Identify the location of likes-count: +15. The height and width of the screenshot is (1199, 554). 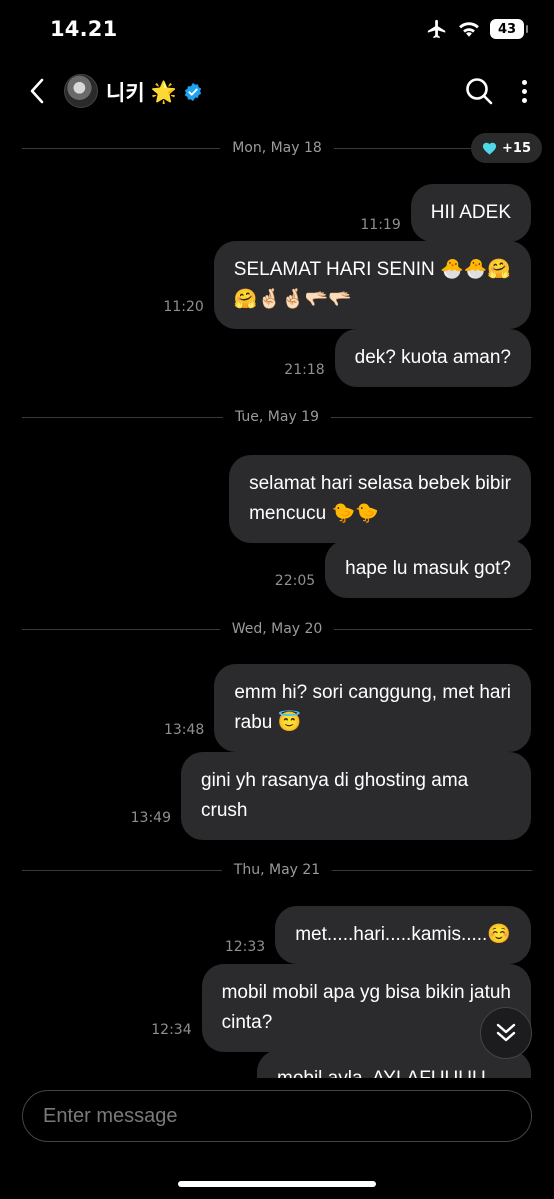
(516, 148).